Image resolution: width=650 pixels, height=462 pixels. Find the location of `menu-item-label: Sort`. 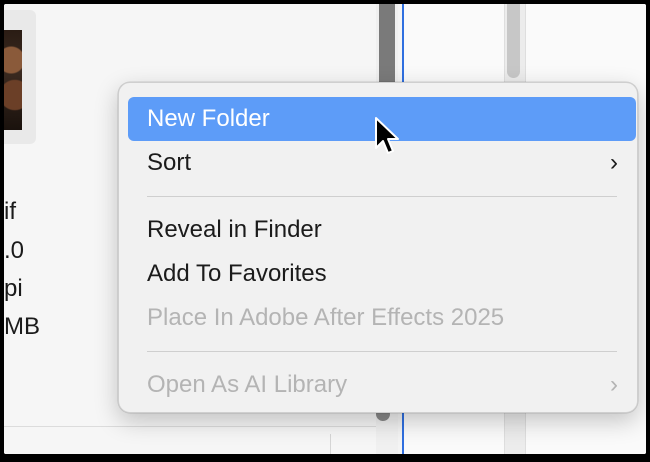

menu-item-label: Sort is located at coordinates (169, 162).